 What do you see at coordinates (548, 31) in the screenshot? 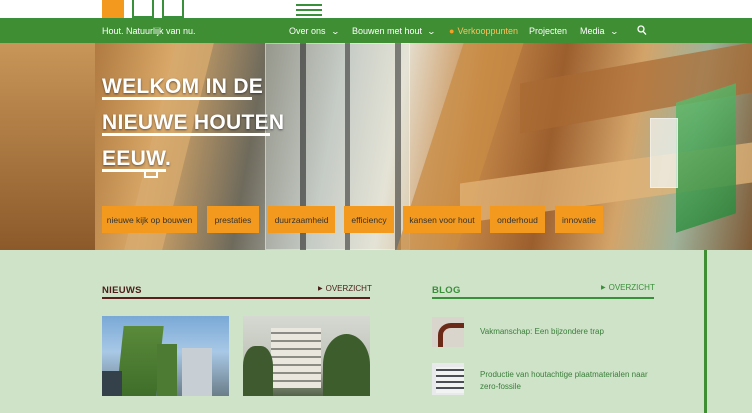
I see `nav-item-projecten: Projecten` at bounding box center [548, 31].